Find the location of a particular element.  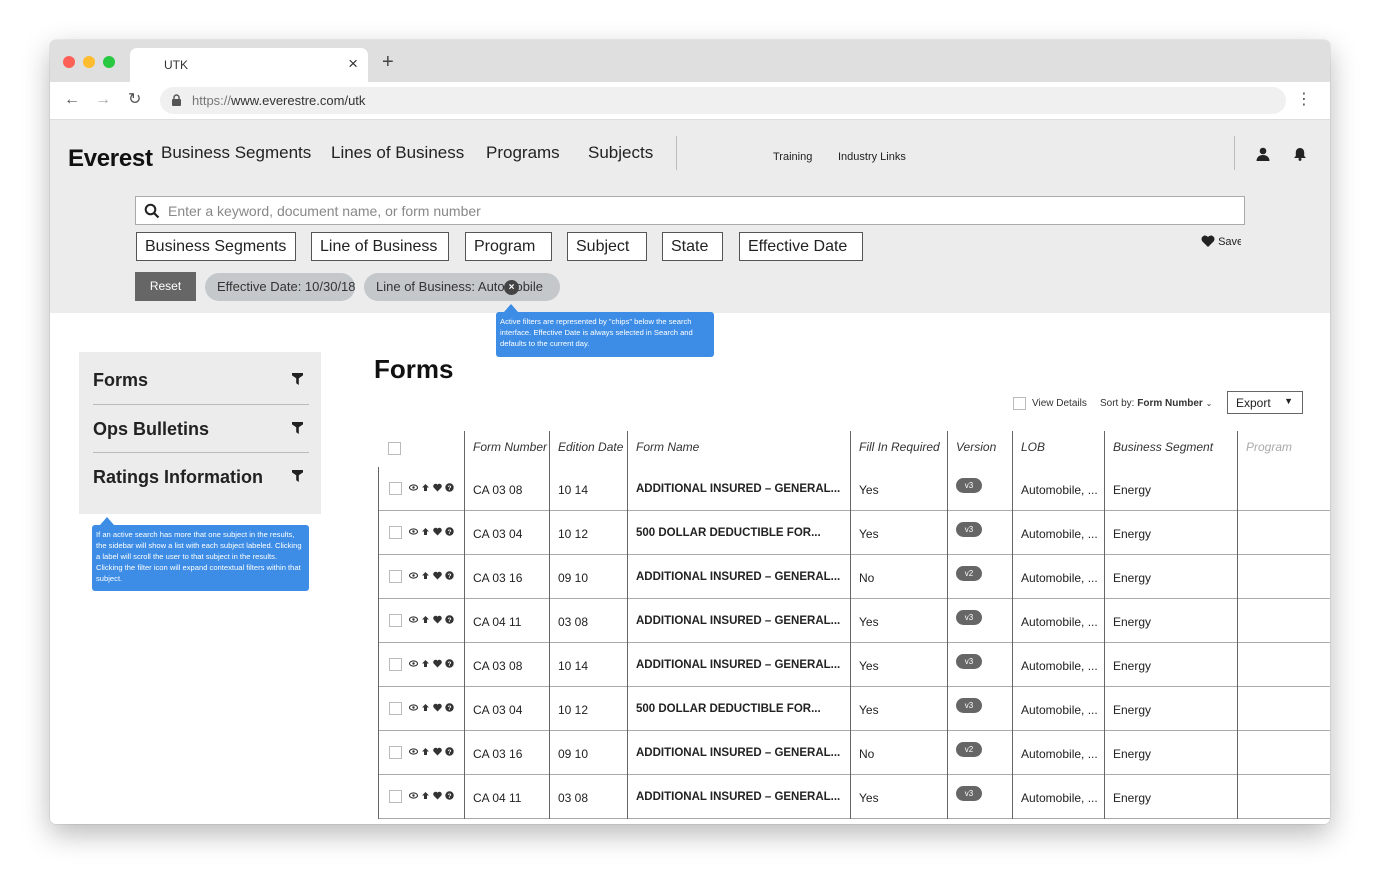

maximize-window-icon is located at coordinates (109, 62).